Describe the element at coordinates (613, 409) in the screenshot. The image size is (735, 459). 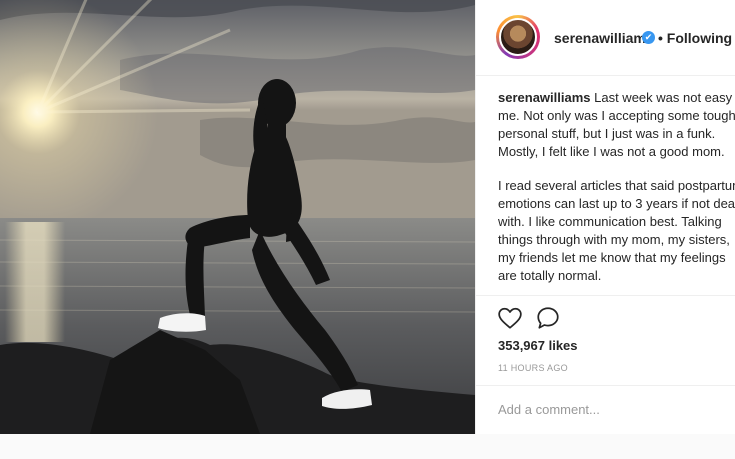
I see `comment-input` at that location.